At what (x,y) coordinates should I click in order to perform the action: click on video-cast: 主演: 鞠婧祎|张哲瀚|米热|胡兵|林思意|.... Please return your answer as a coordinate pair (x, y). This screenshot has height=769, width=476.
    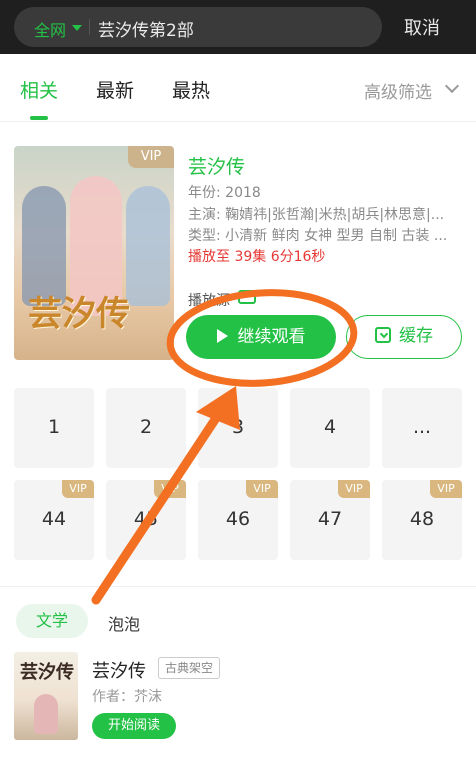
    Looking at the image, I should click on (316, 215).